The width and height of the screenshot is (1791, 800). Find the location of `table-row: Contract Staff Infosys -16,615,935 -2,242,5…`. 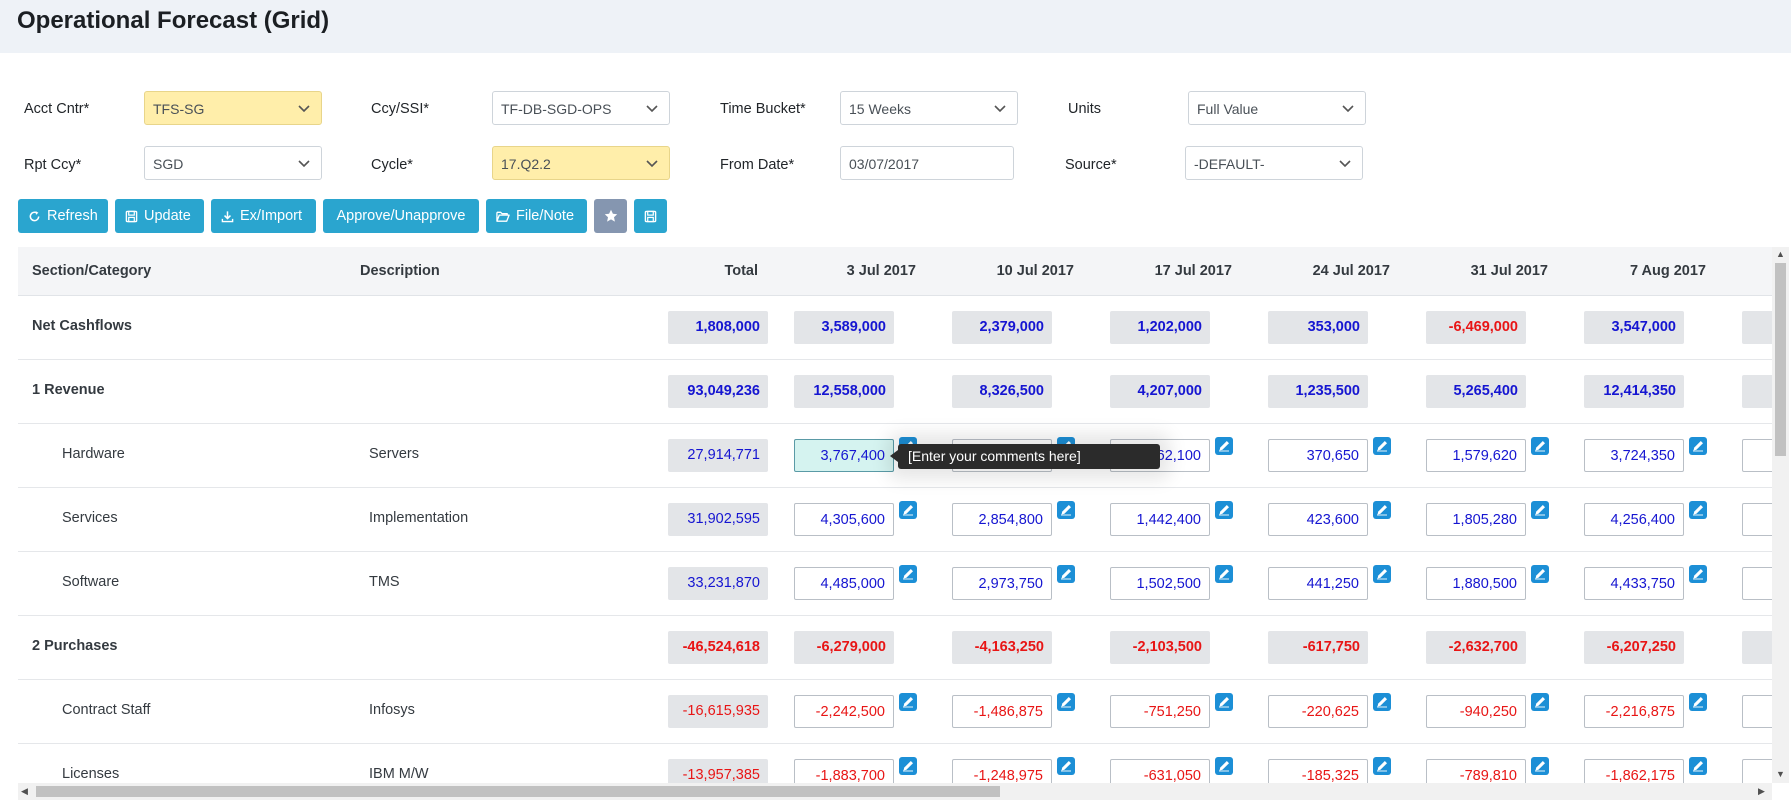

table-row: Contract Staff Infosys -16,615,935 -2,242,5… is located at coordinates (895, 712).